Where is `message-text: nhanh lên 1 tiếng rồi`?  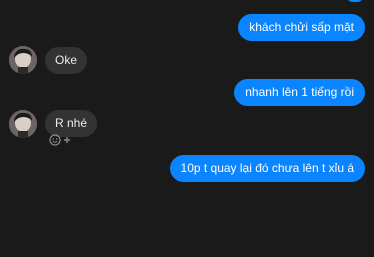
message-text: nhanh lên 1 tiếng rồi is located at coordinates (299, 92).